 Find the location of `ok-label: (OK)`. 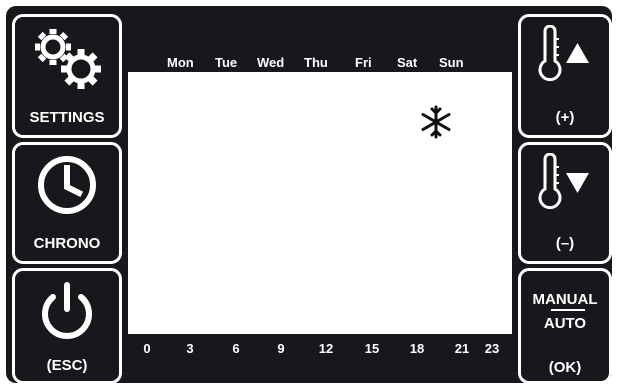

ok-label: (OK) is located at coordinates (565, 367).